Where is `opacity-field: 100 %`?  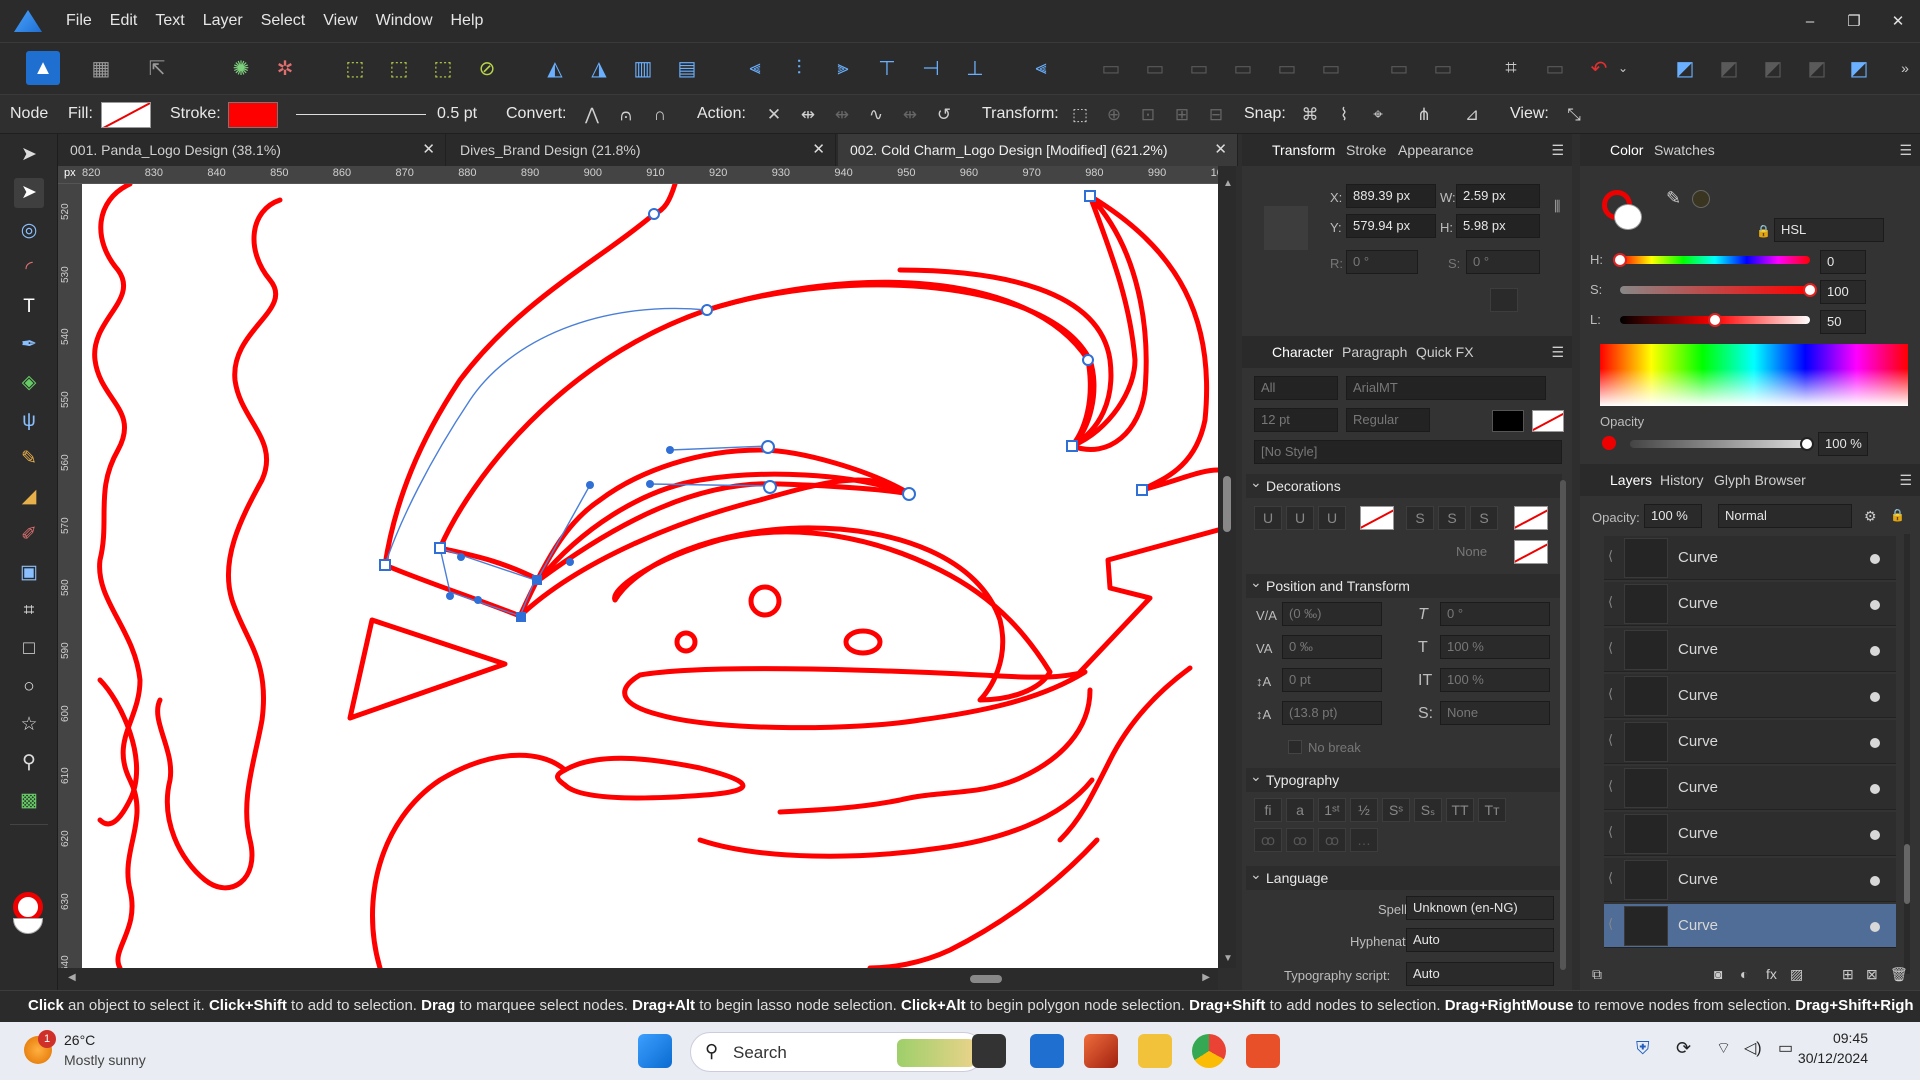
opacity-field: 100 % is located at coordinates (1843, 444).